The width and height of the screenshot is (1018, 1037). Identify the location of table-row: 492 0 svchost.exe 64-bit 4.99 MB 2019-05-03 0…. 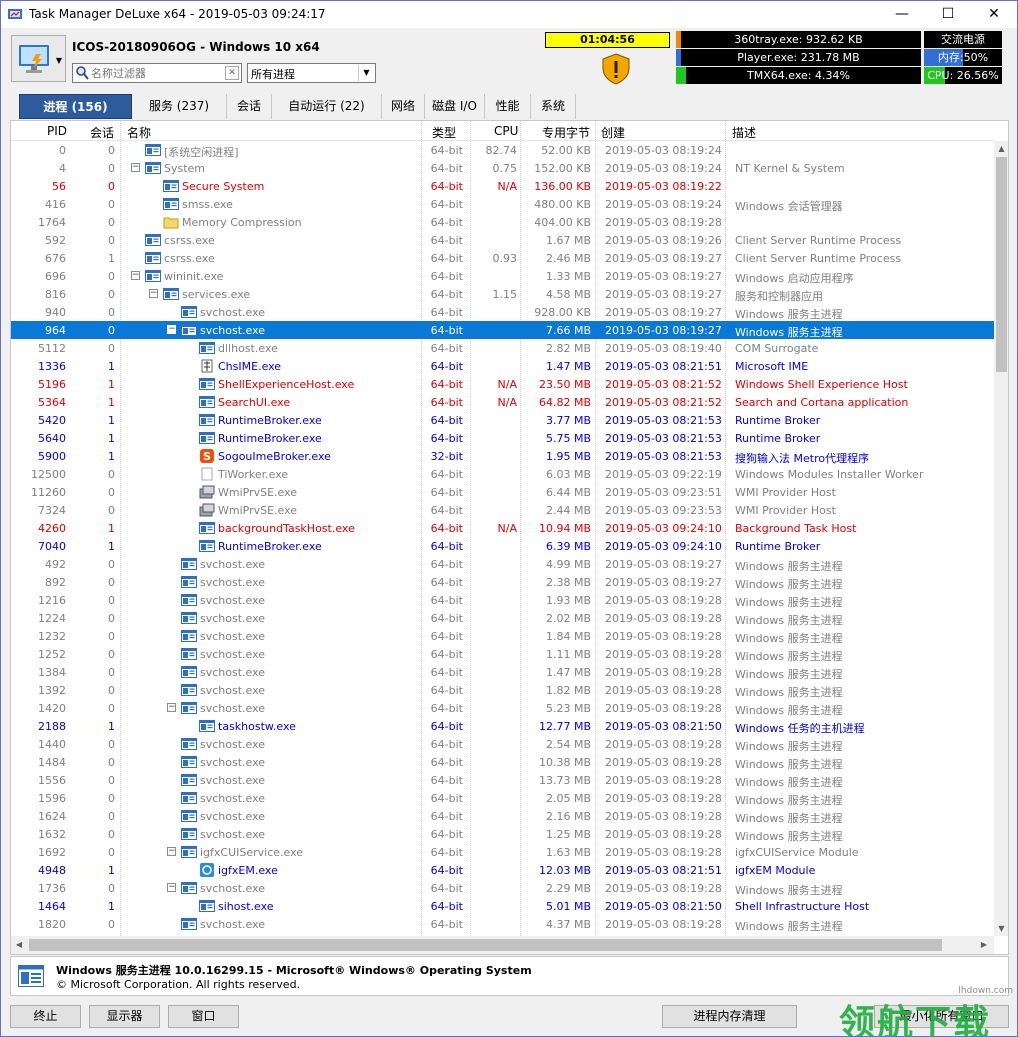
(502, 564).